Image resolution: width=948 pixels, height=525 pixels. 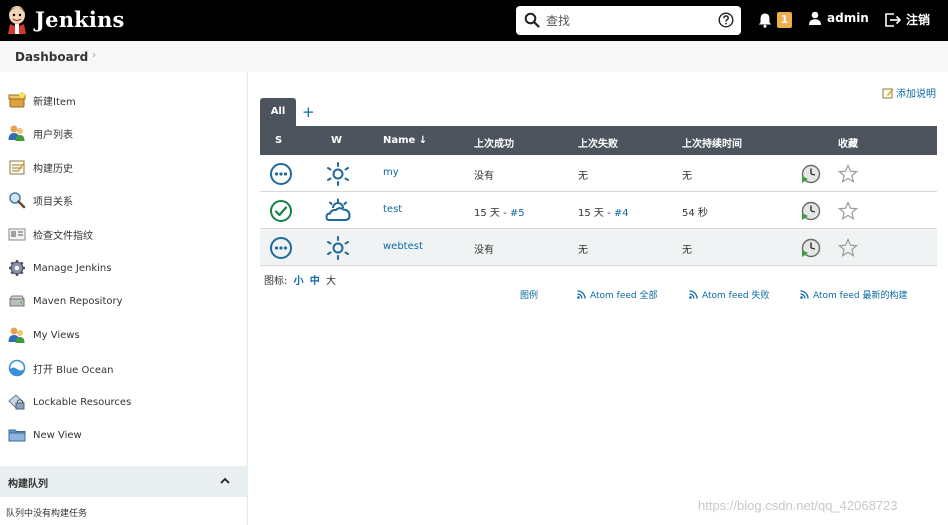 What do you see at coordinates (225, 481) in the screenshot?
I see `chevron-up-icon` at bounding box center [225, 481].